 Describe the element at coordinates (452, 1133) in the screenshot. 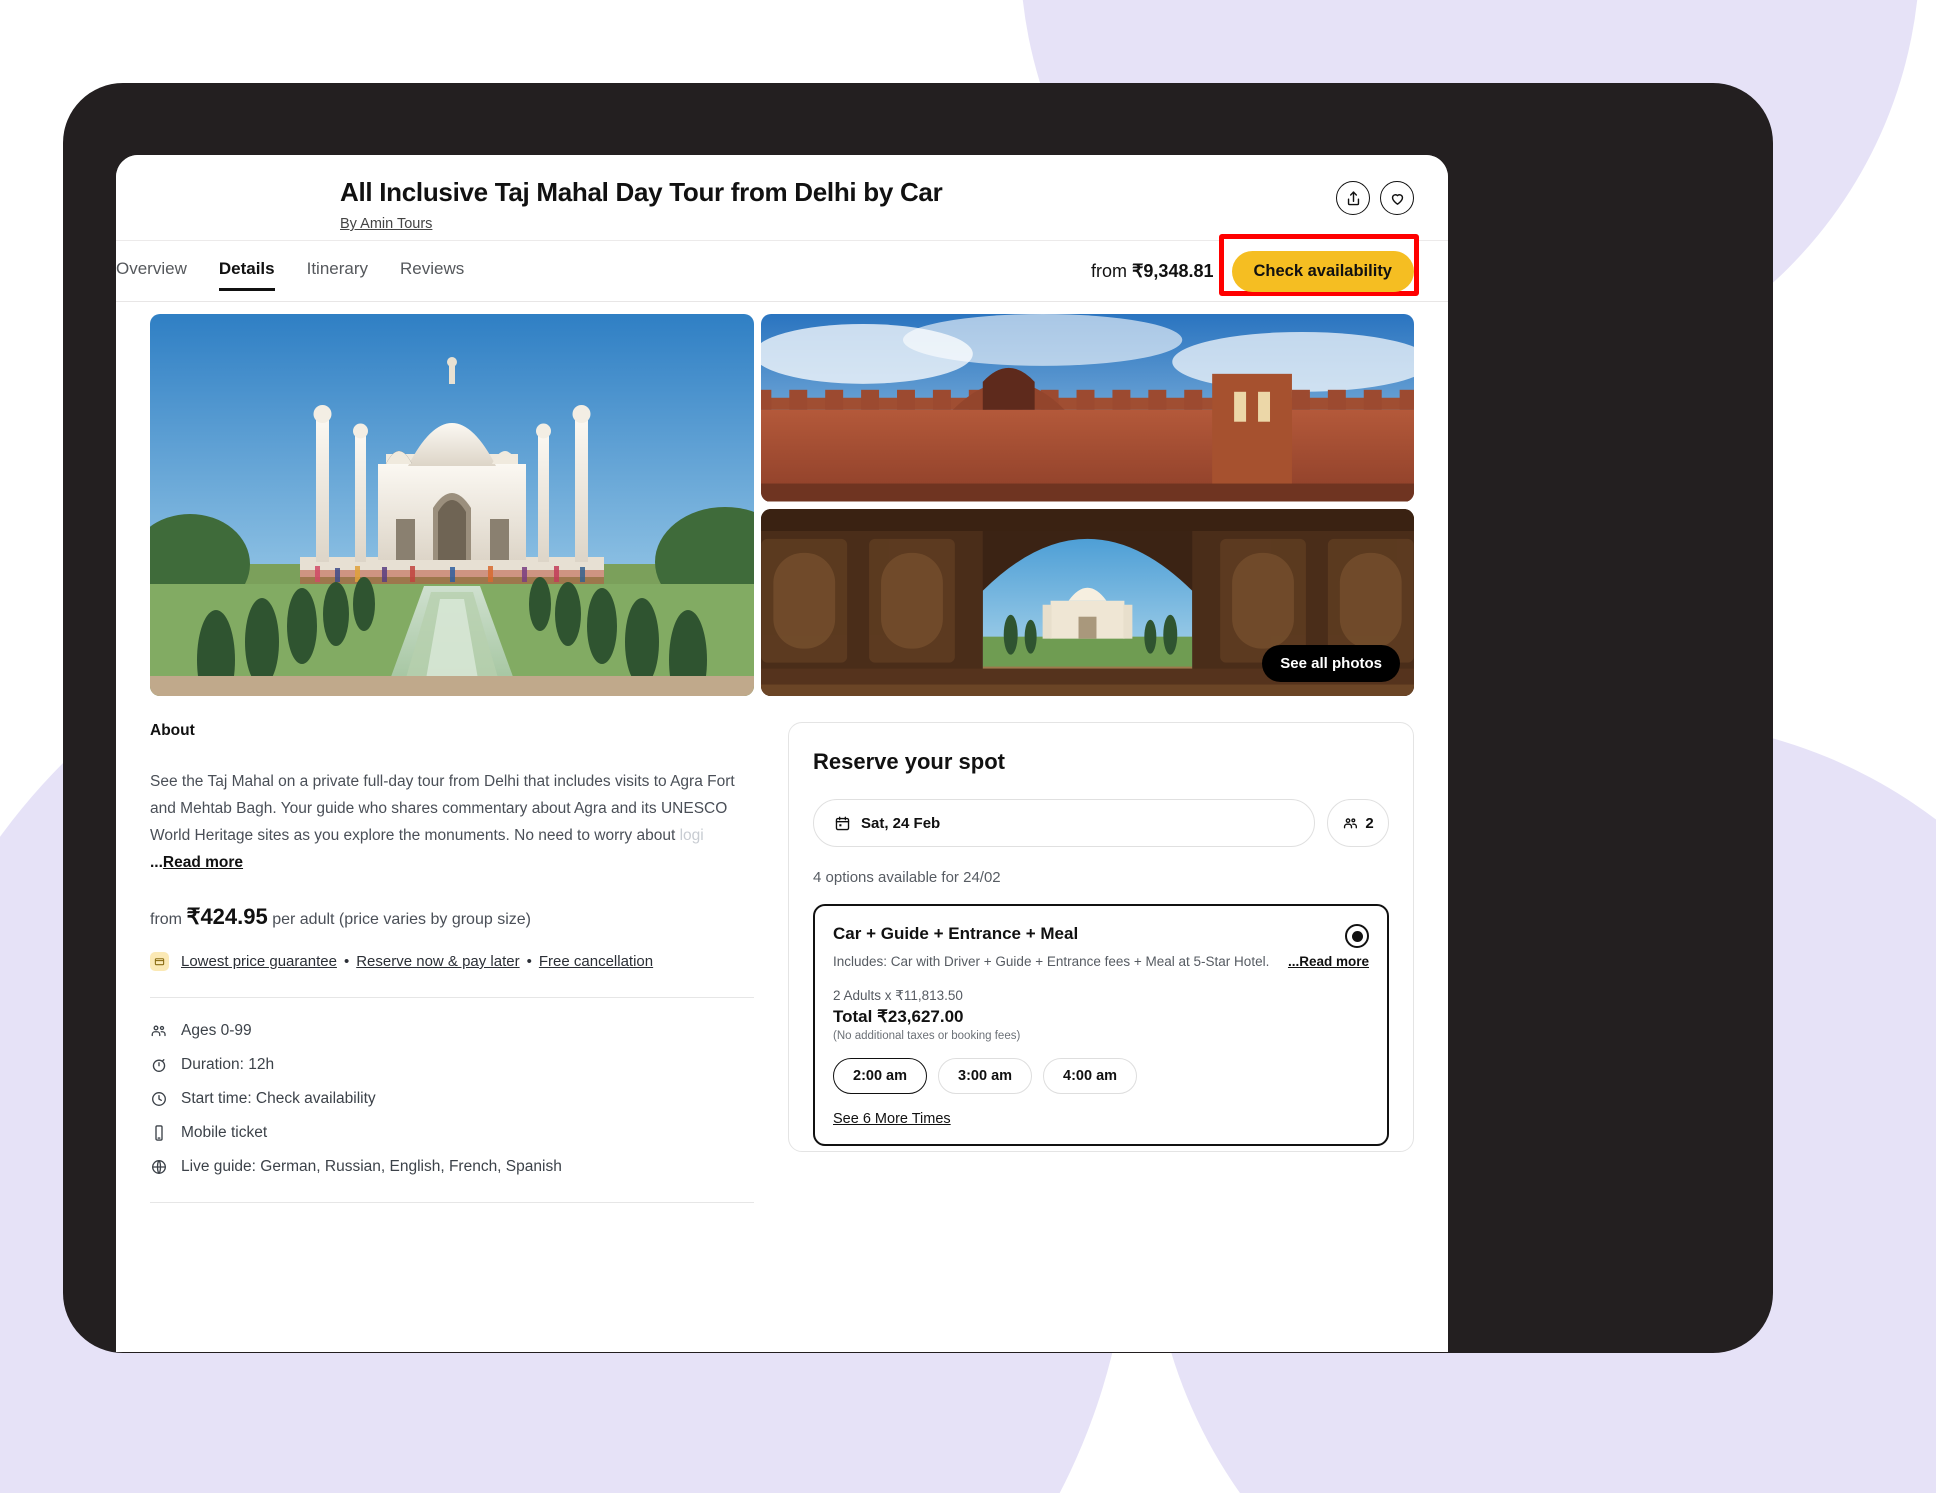

I see `fact-mobile-ticket: Mobile ticket` at that location.